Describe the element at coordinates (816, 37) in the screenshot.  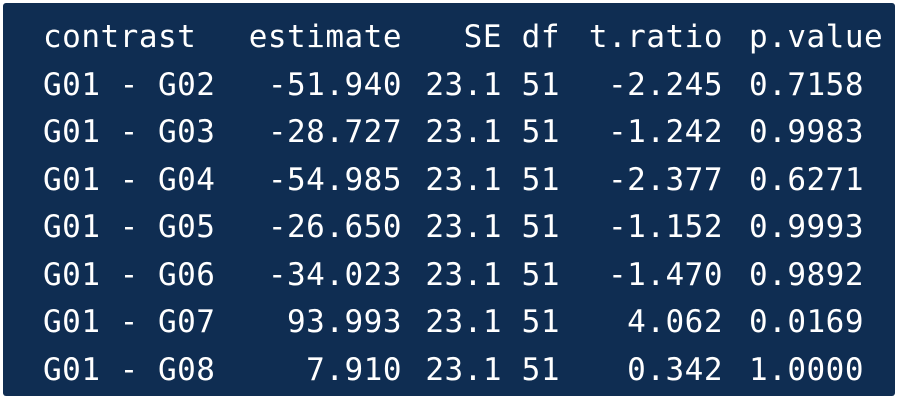
I see `header-p-value: p.value` at that location.